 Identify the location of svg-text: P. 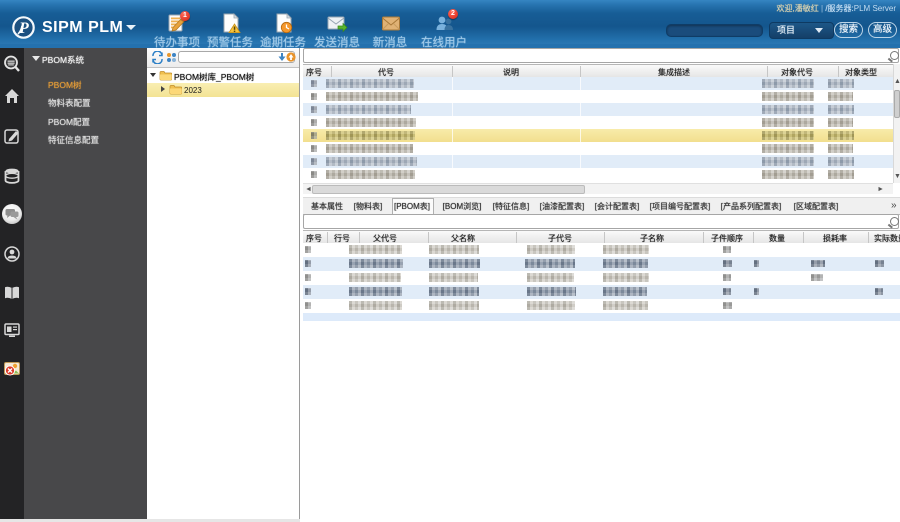
(23, 28).